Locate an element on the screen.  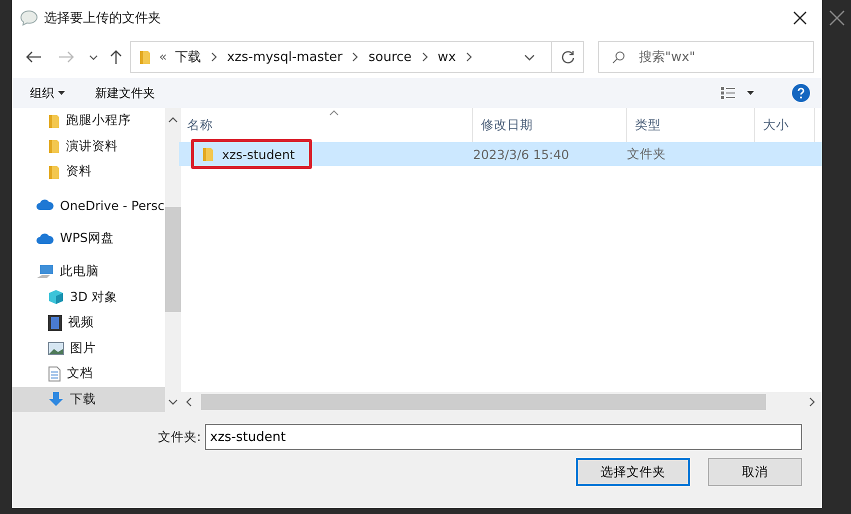
list-view-icon is located at coordinates (738, 93).